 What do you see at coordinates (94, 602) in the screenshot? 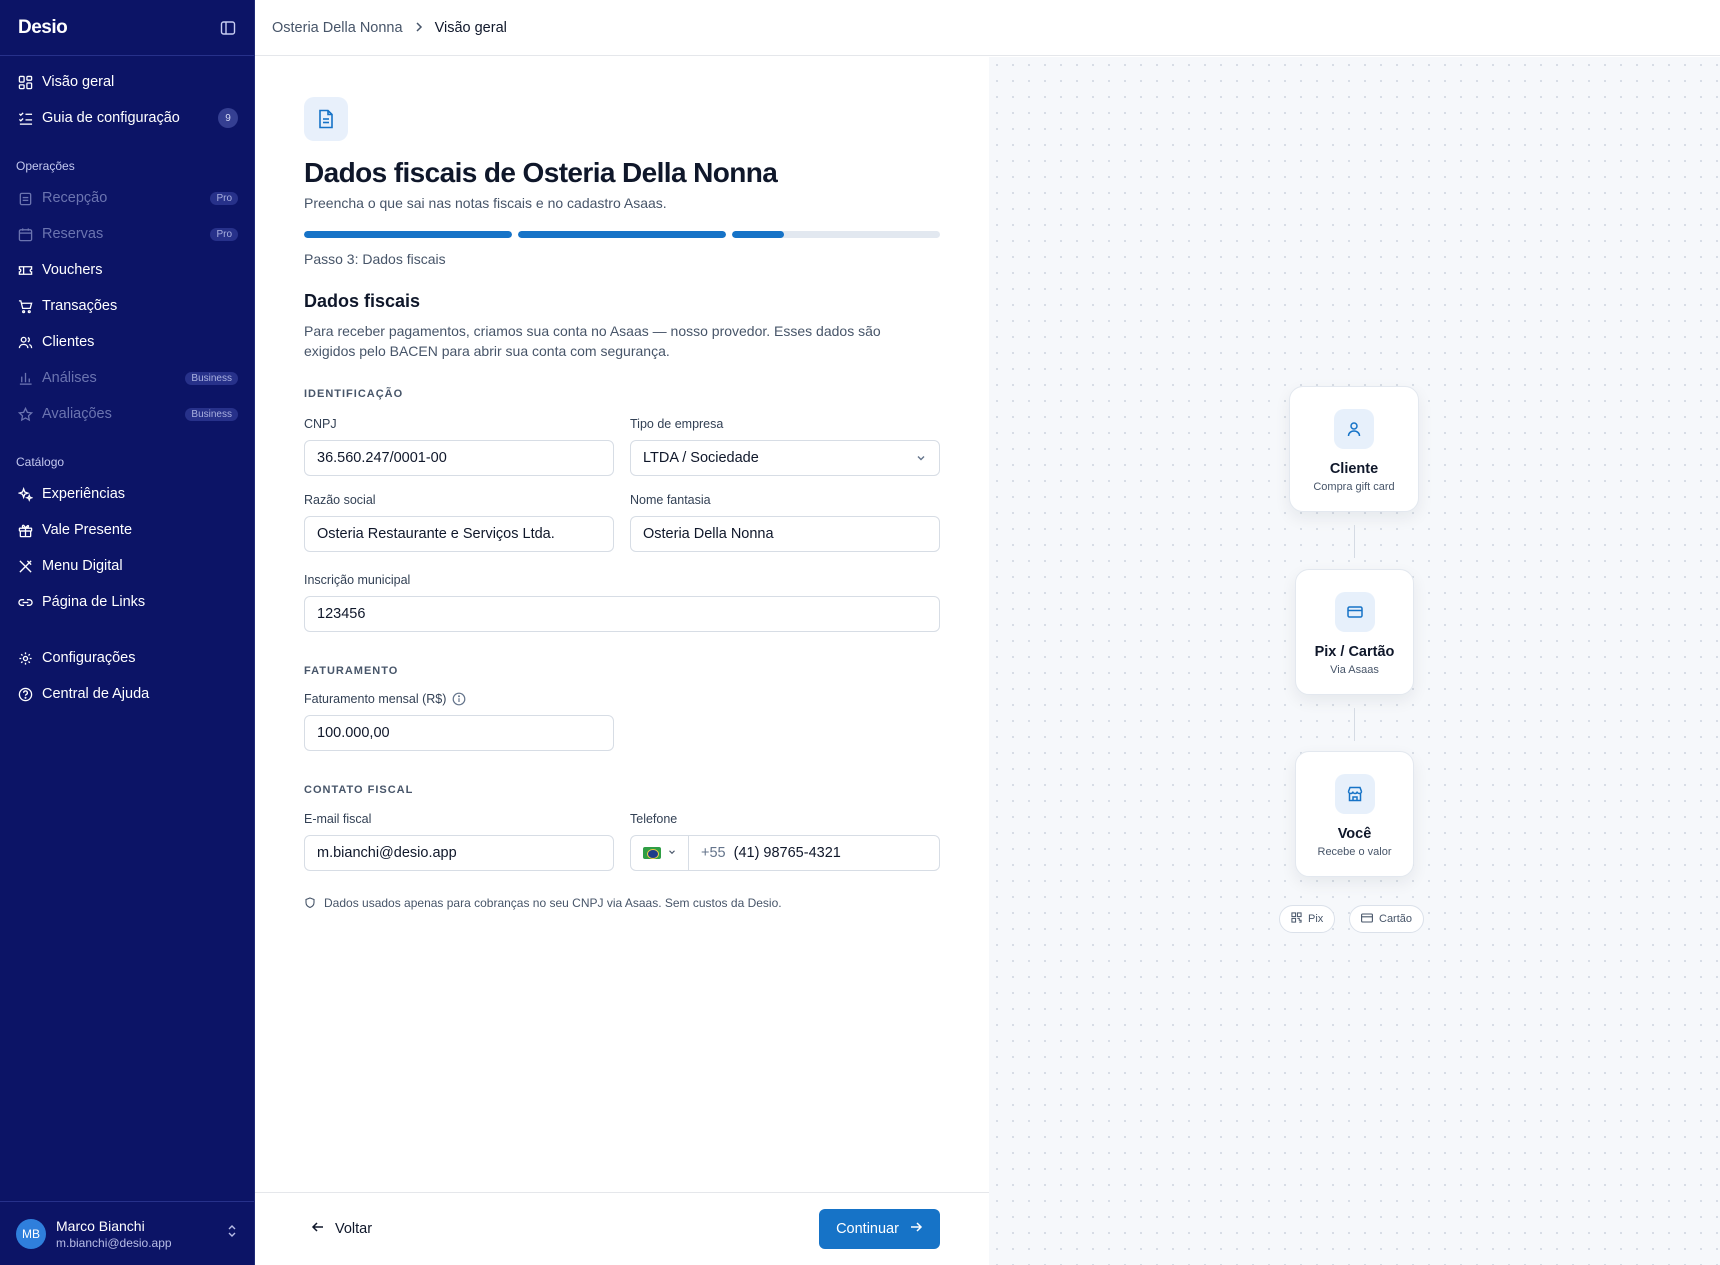
I see `sidebar-item-label: Página de Links` at bounding box center [94, 602].